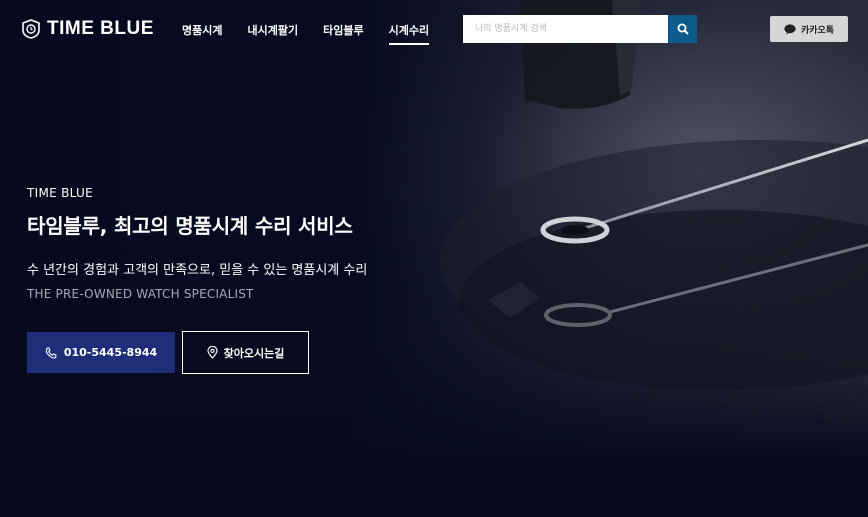  What do you see at coordinates (212, 352) in the screenshot?
I see `map-pin-icon` at bounding box center [212, 352].